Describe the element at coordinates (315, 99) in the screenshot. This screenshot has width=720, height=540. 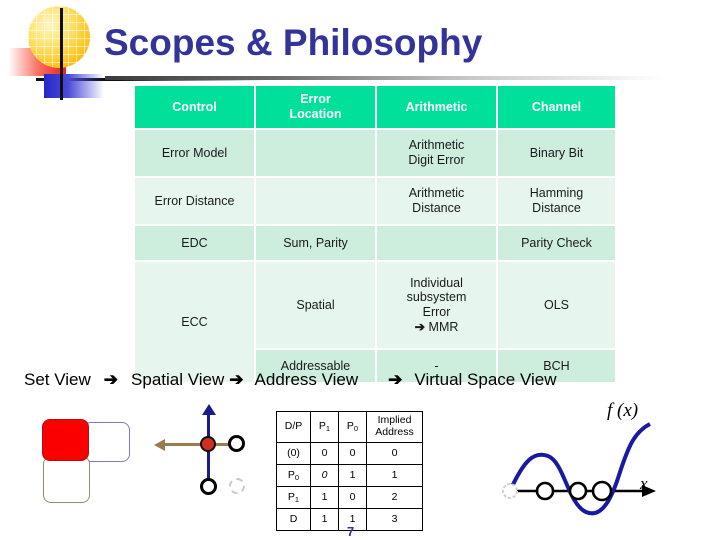
I see `header-error-line1: Error` at that location.